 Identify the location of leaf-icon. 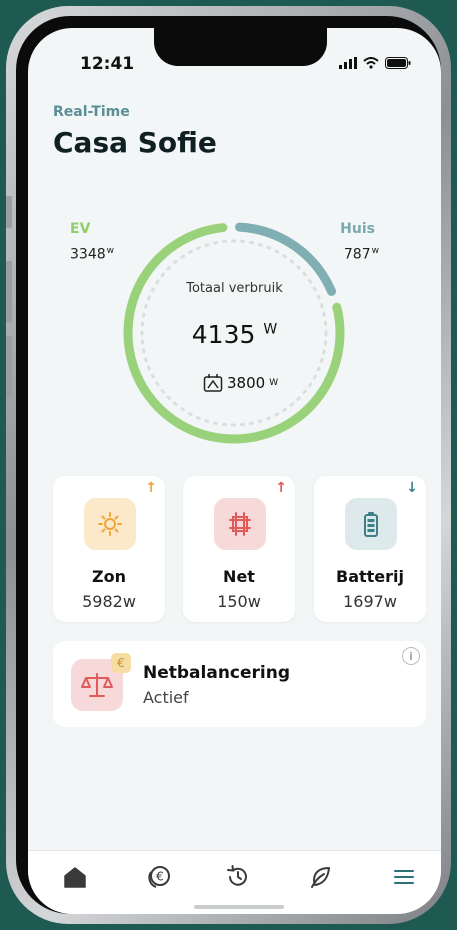
(320, 877).